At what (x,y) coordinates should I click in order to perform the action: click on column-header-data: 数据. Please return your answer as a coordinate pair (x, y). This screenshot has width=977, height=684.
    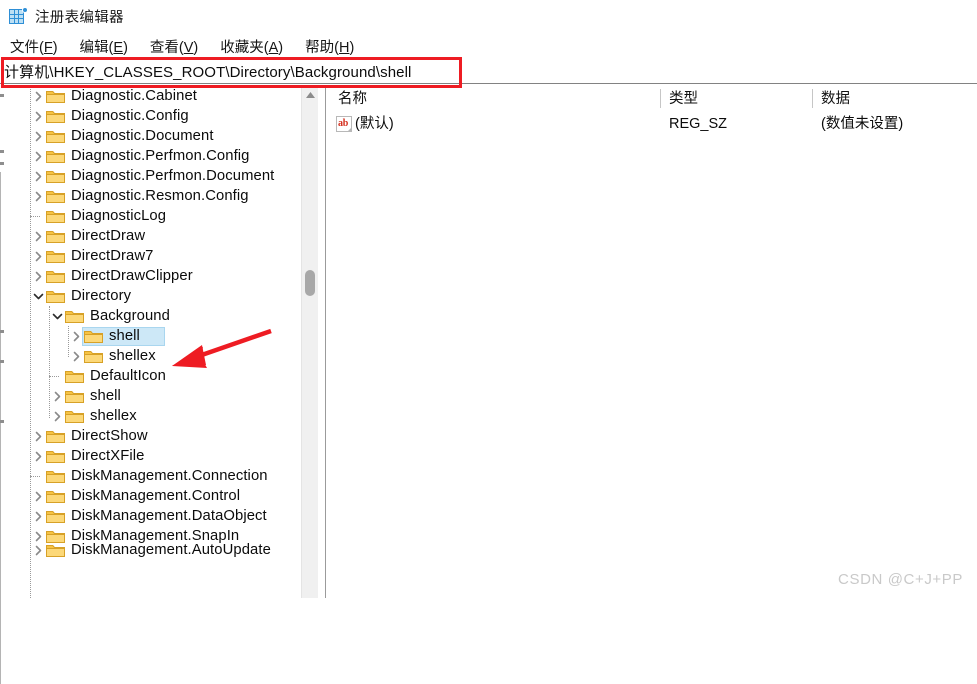
    Looking at the image, I should click on (894, 99).